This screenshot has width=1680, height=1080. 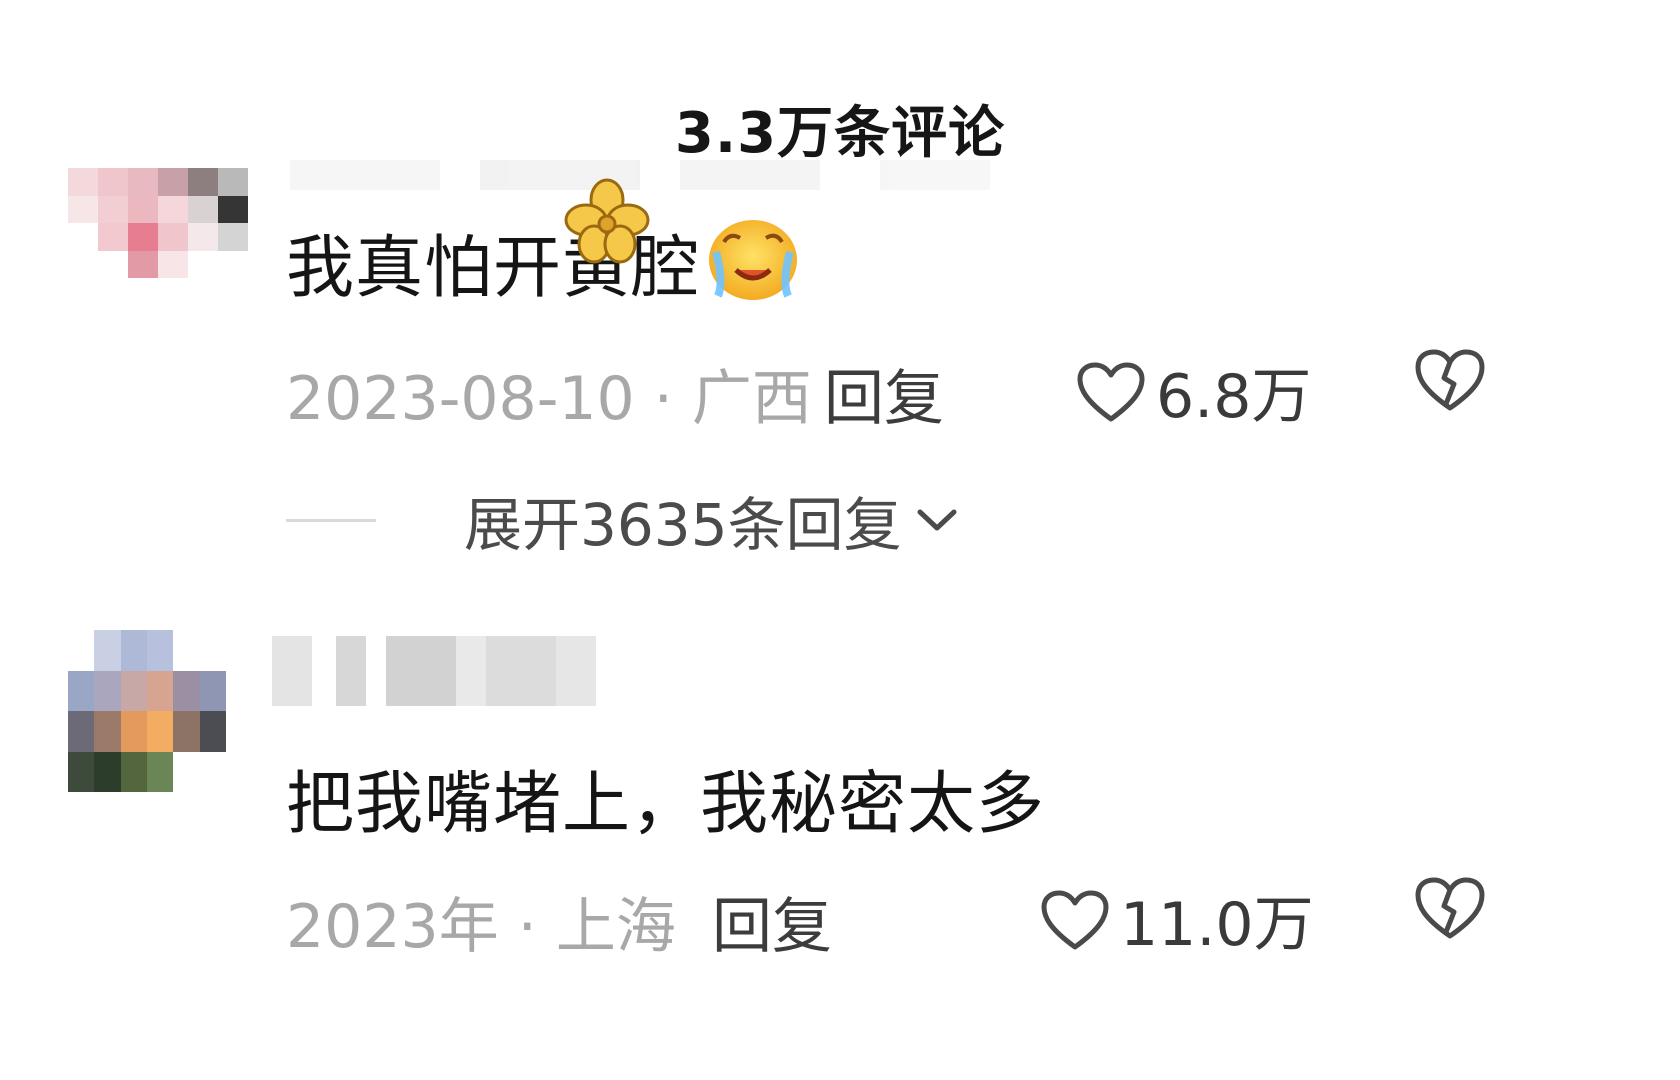 What do you see at coordinates (1234, 397) in the screenshot?
I see `like-count: 6.8万` at bounding box center [1234, 397].